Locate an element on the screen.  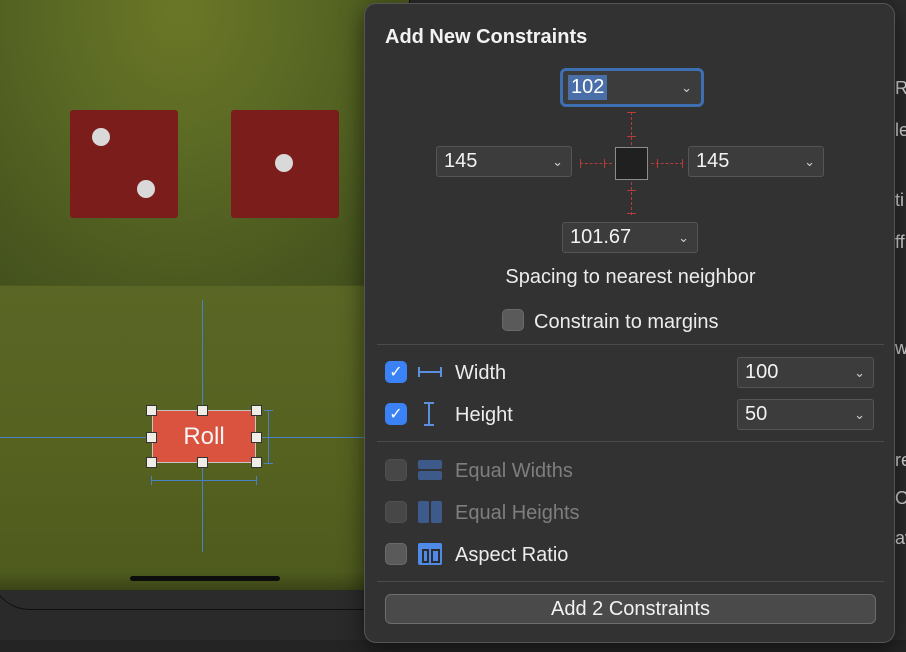
equal-widths-checkbox is located at coordinates (396, 470).